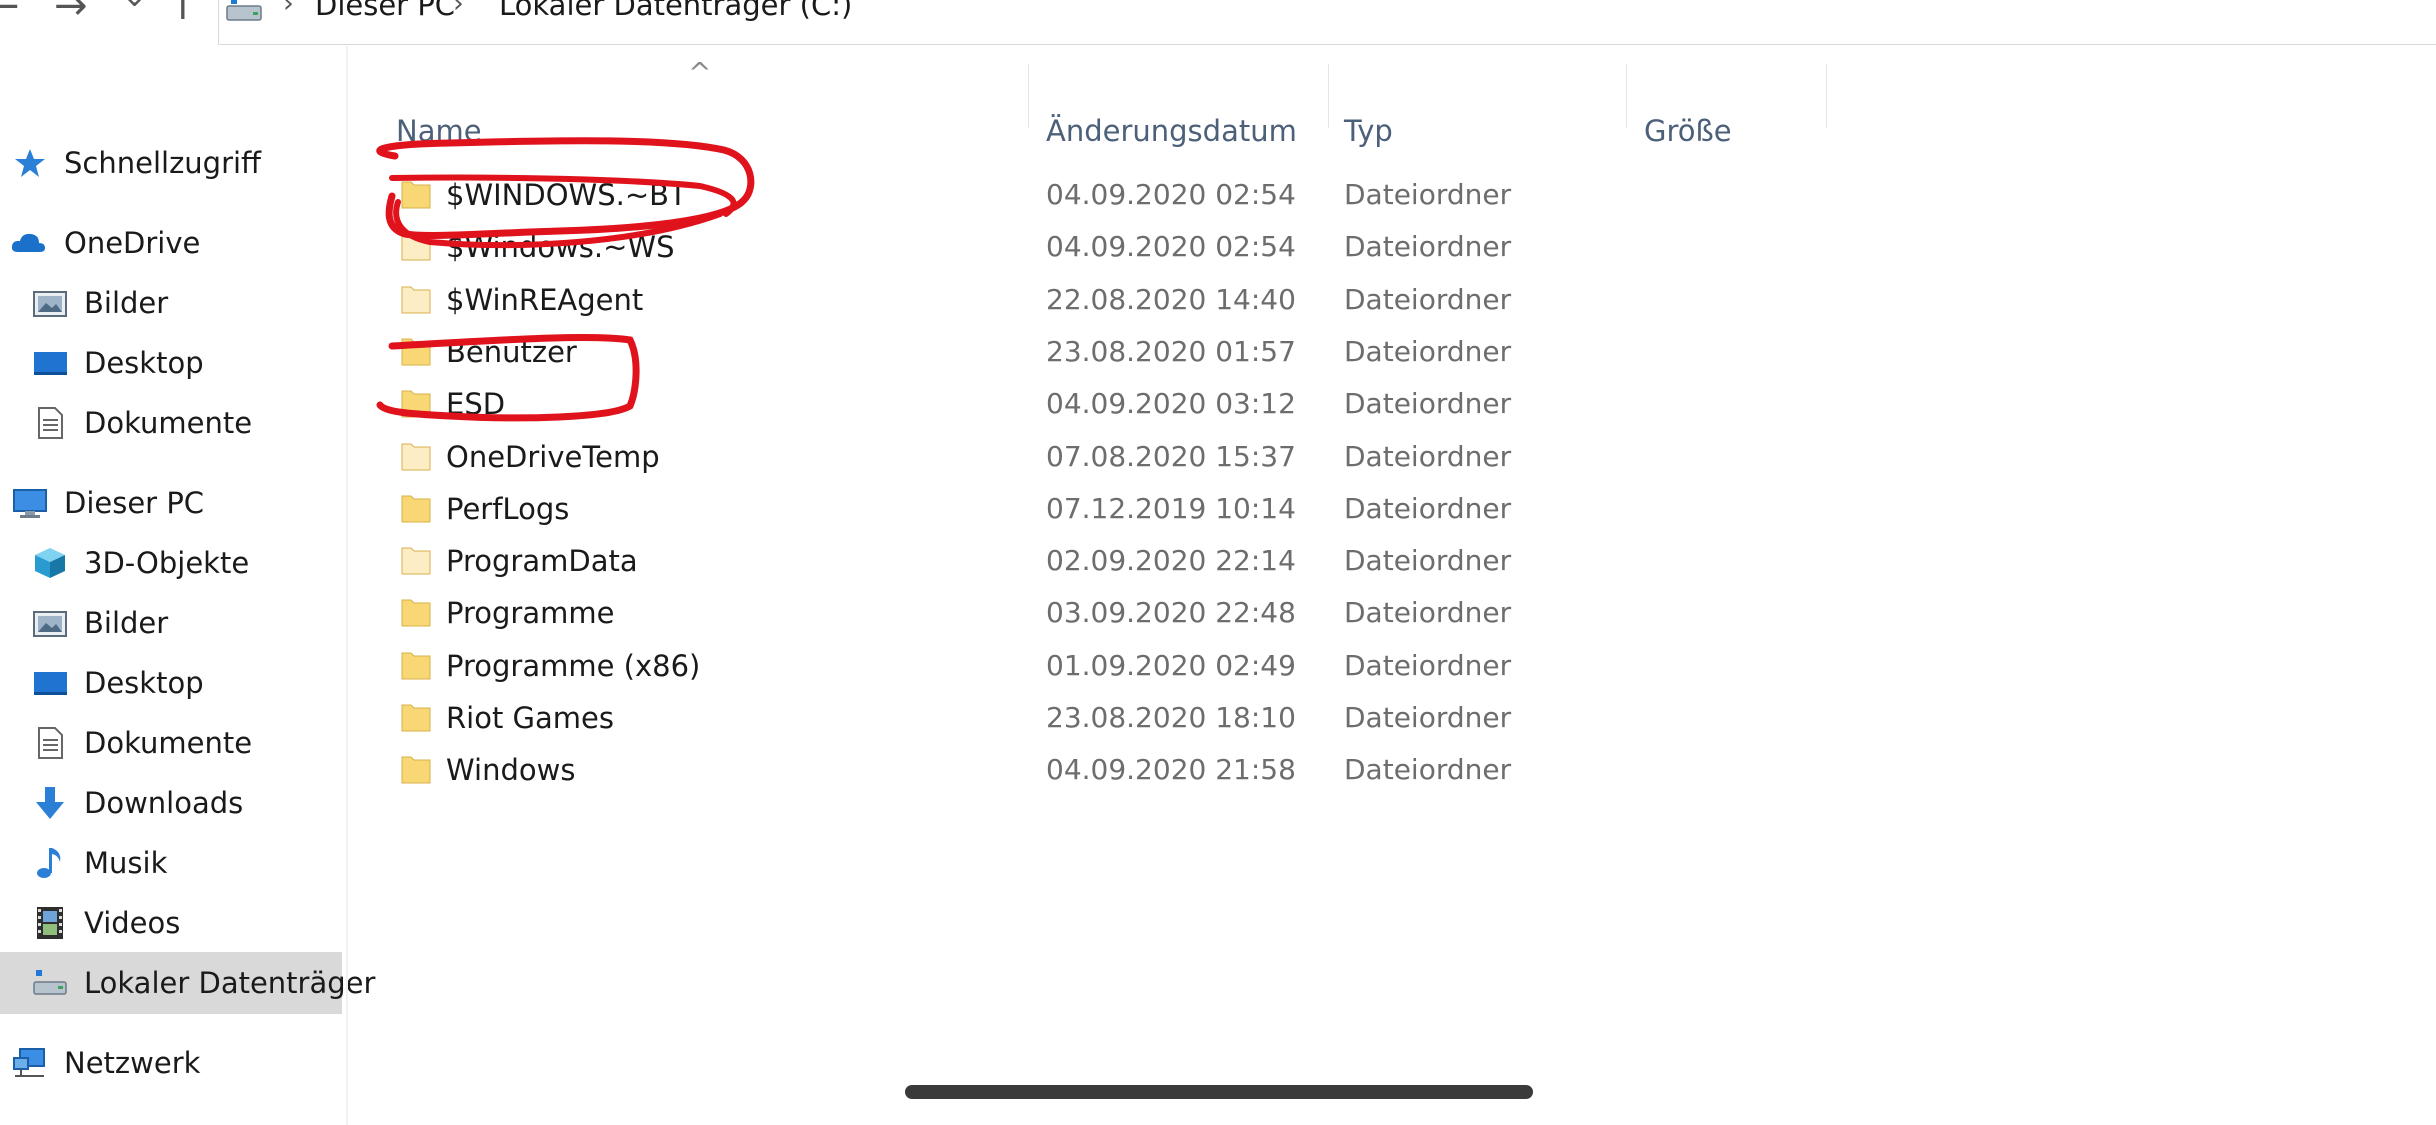 The width and height of the screenshot is (2436, 1125). What do you see at coordinates (171, 683) in the screenshot?
I see `sidebar-item-desktop-2: Desktop` at bounding box center [171, 683].